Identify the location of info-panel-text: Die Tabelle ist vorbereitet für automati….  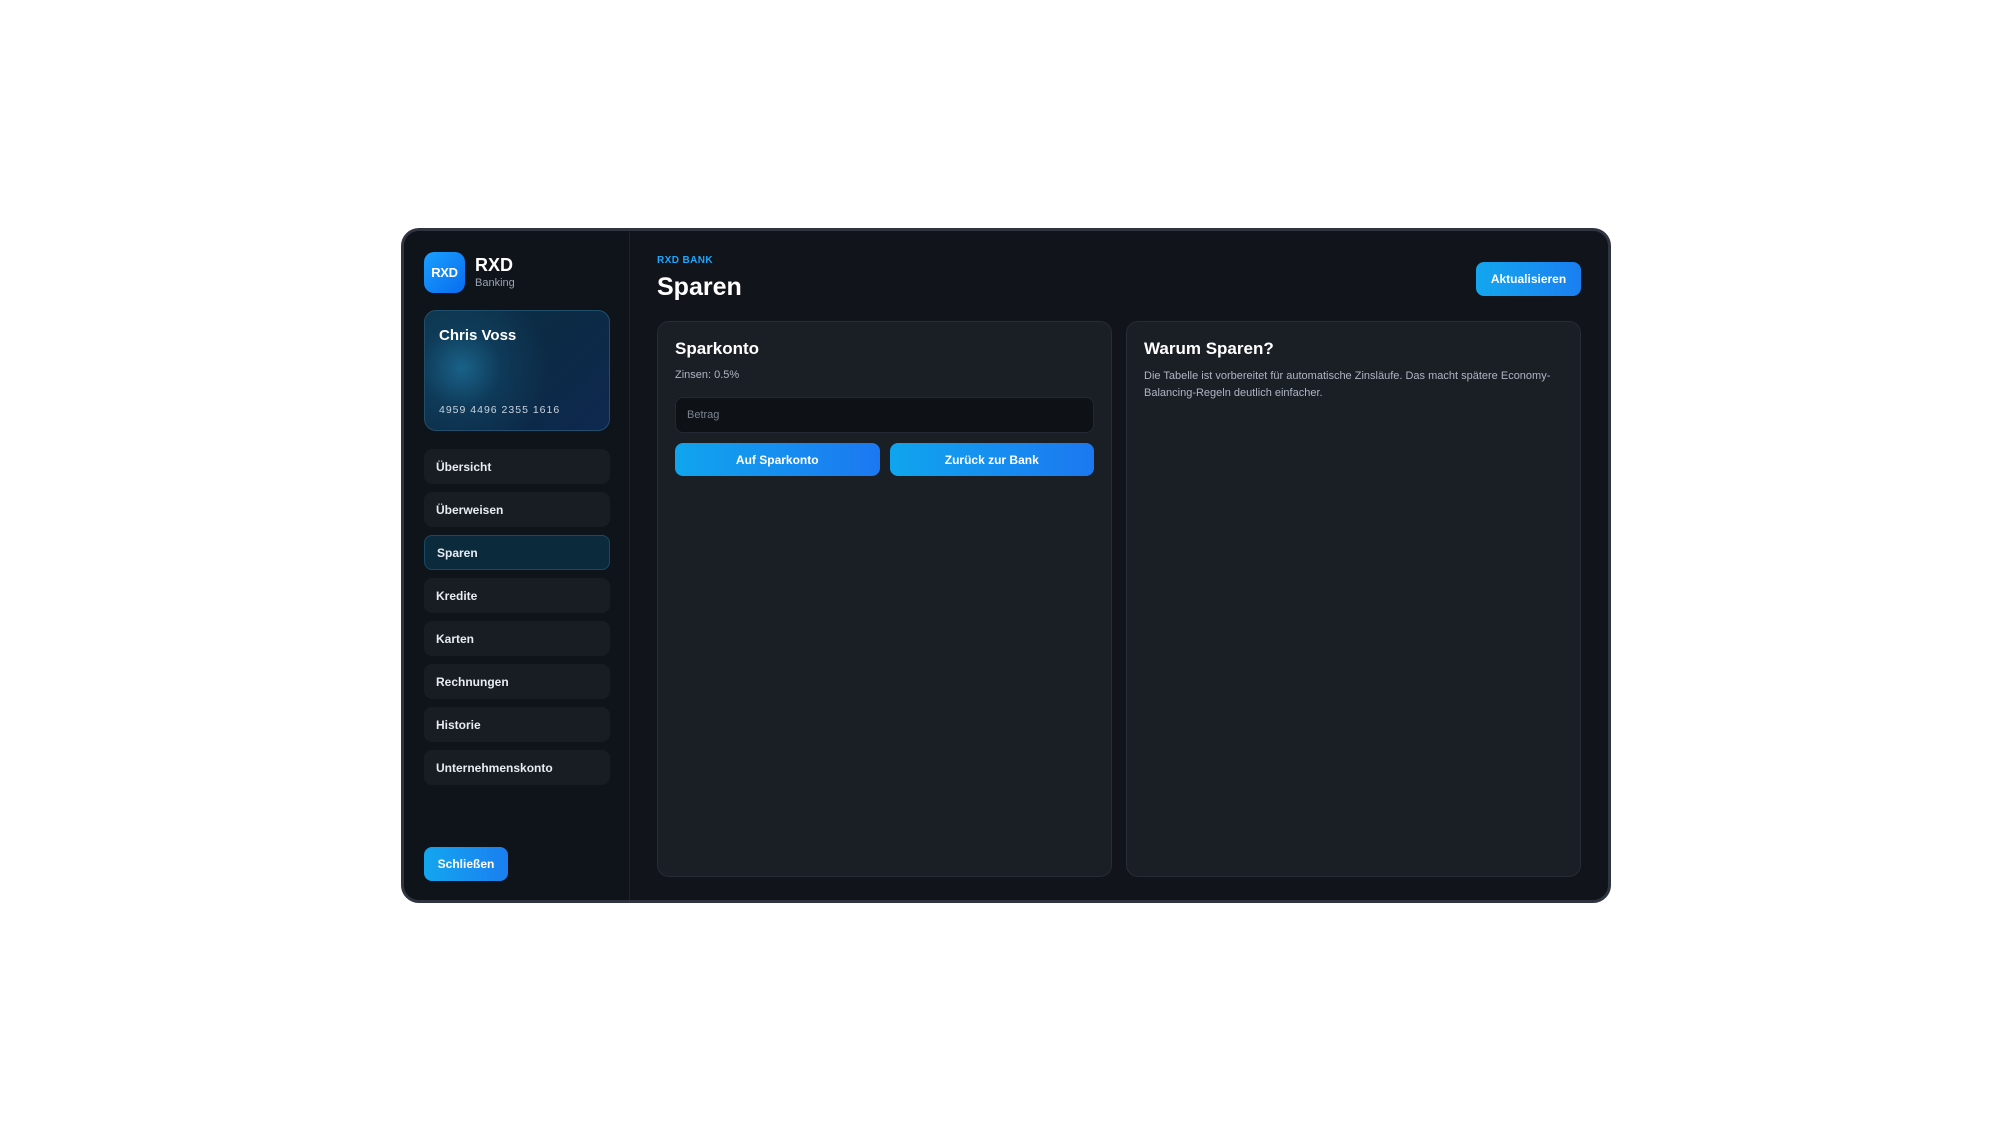
(1347, 384).